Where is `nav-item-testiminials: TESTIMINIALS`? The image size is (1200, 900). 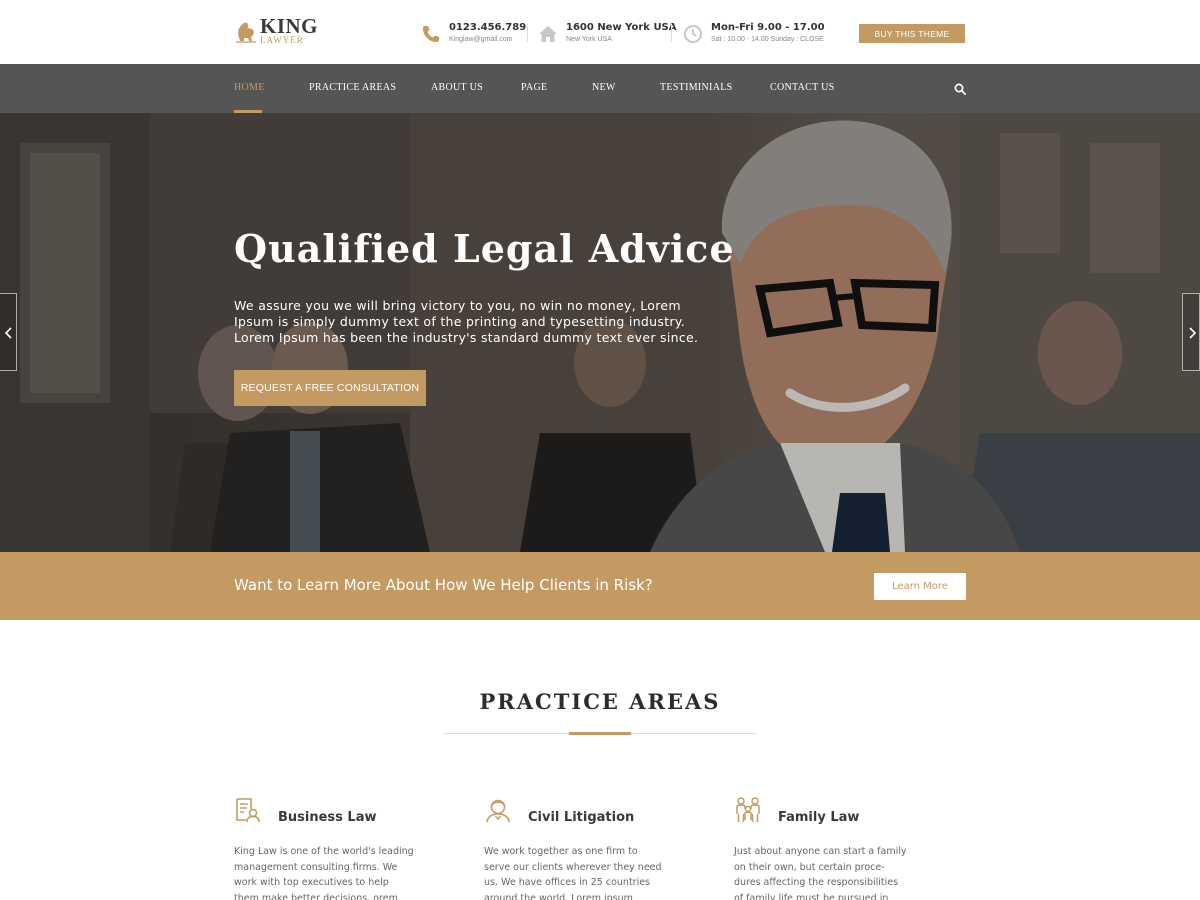 nav-item-testiminials: TESTIMINIALS is located at coordinates (696, 87).